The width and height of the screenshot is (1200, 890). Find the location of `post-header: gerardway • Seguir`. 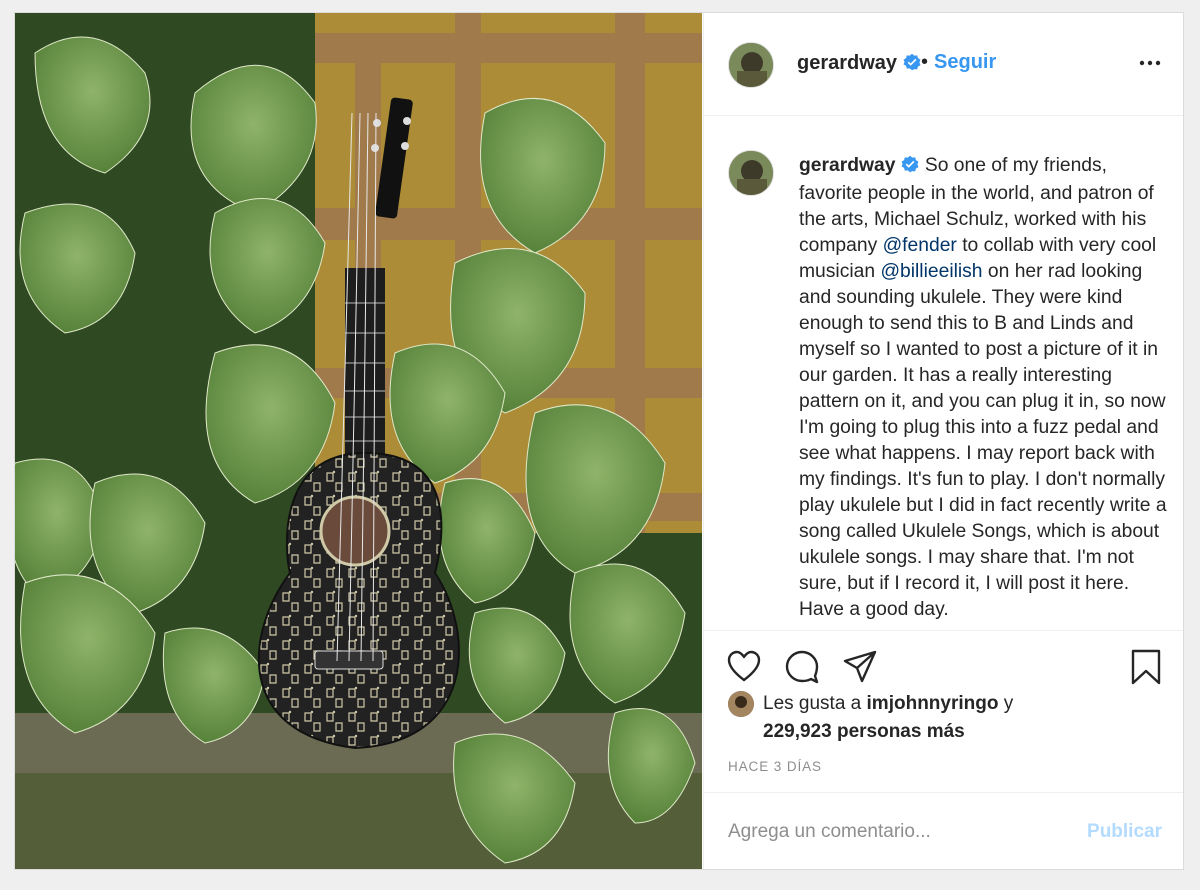

post-header: gerardway • Seguir is located at coordinates (943, 64).